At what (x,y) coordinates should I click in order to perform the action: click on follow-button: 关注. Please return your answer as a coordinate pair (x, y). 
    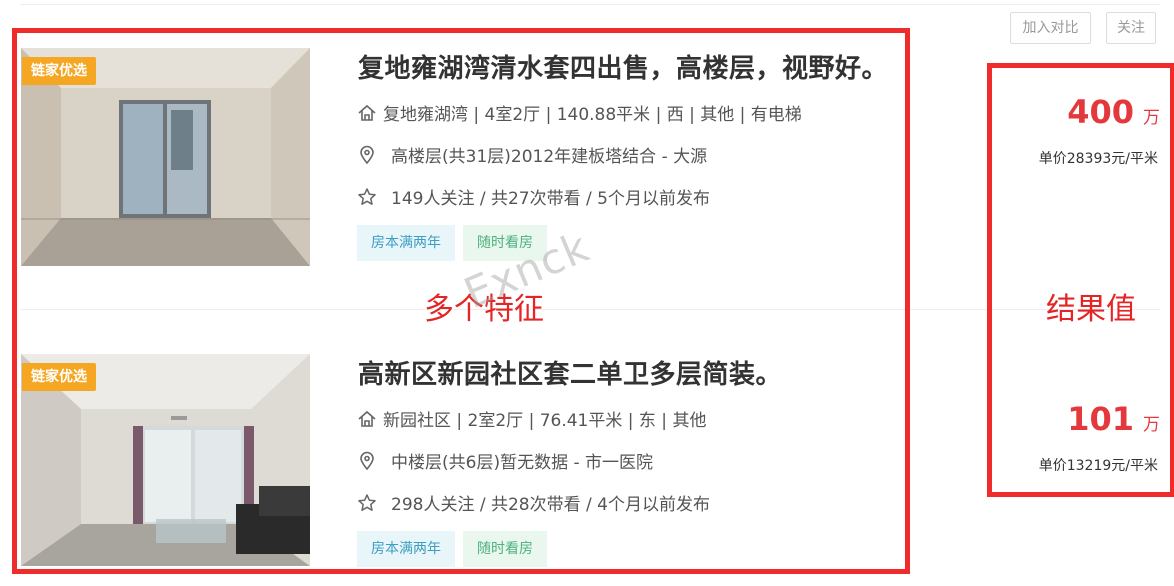
    Looking at the image, I should click on (1131, 28).